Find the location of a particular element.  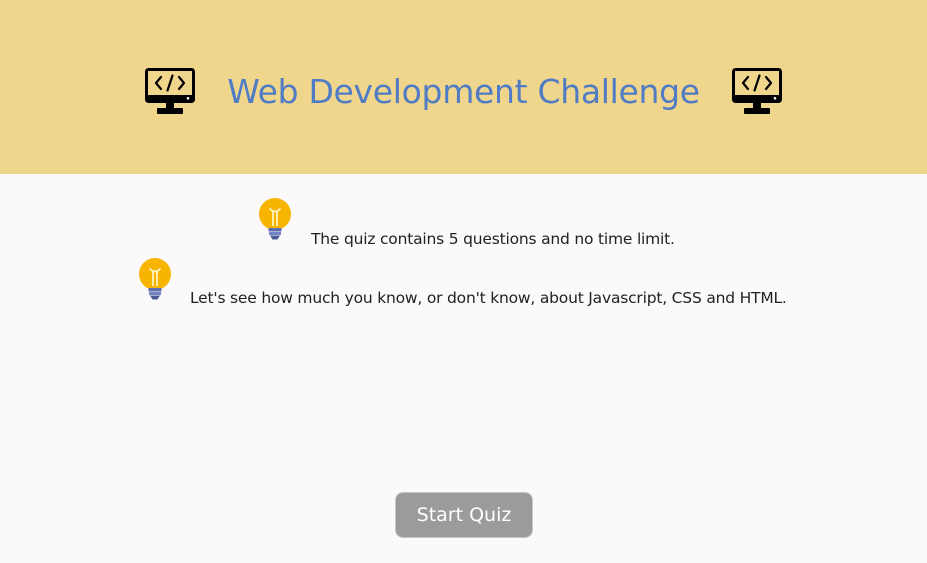

start-quiz-button: Start Quiz is located at coordinates (464, 515).